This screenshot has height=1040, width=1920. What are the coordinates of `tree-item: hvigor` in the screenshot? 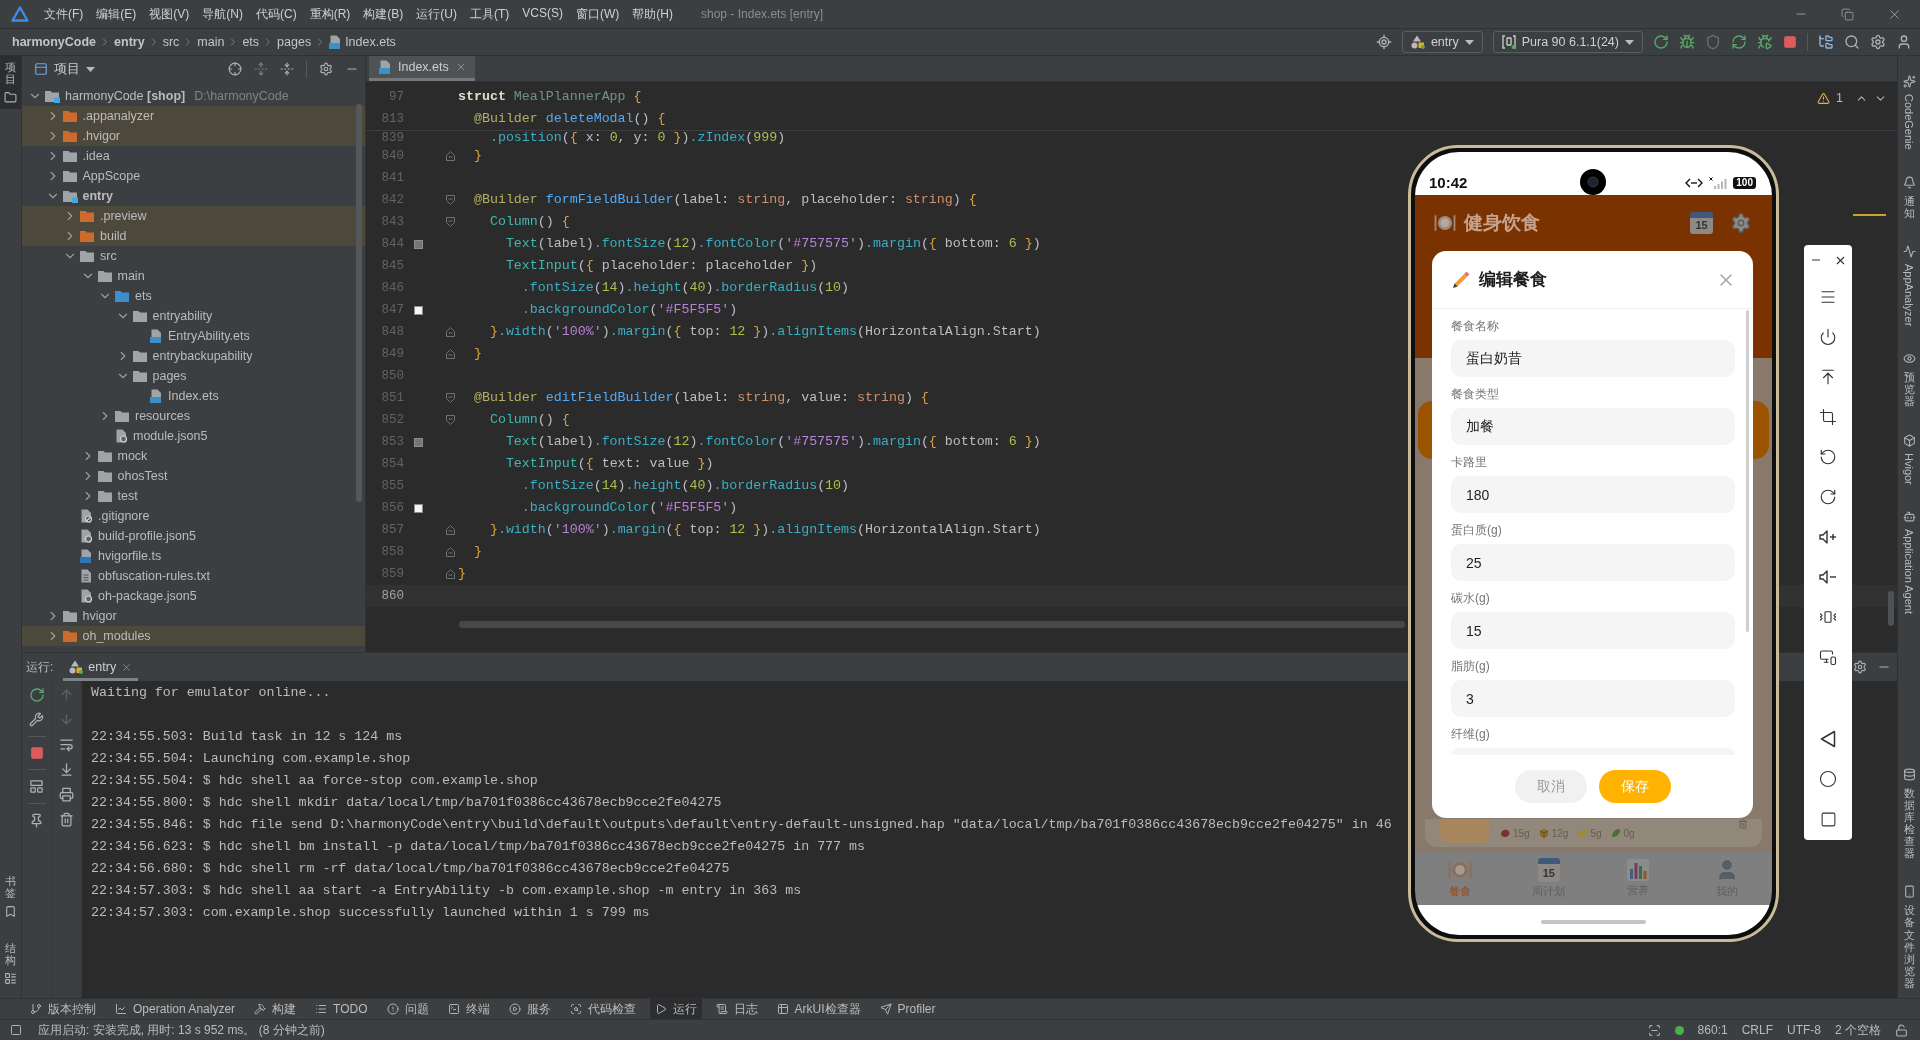 It's located at (193, 616).